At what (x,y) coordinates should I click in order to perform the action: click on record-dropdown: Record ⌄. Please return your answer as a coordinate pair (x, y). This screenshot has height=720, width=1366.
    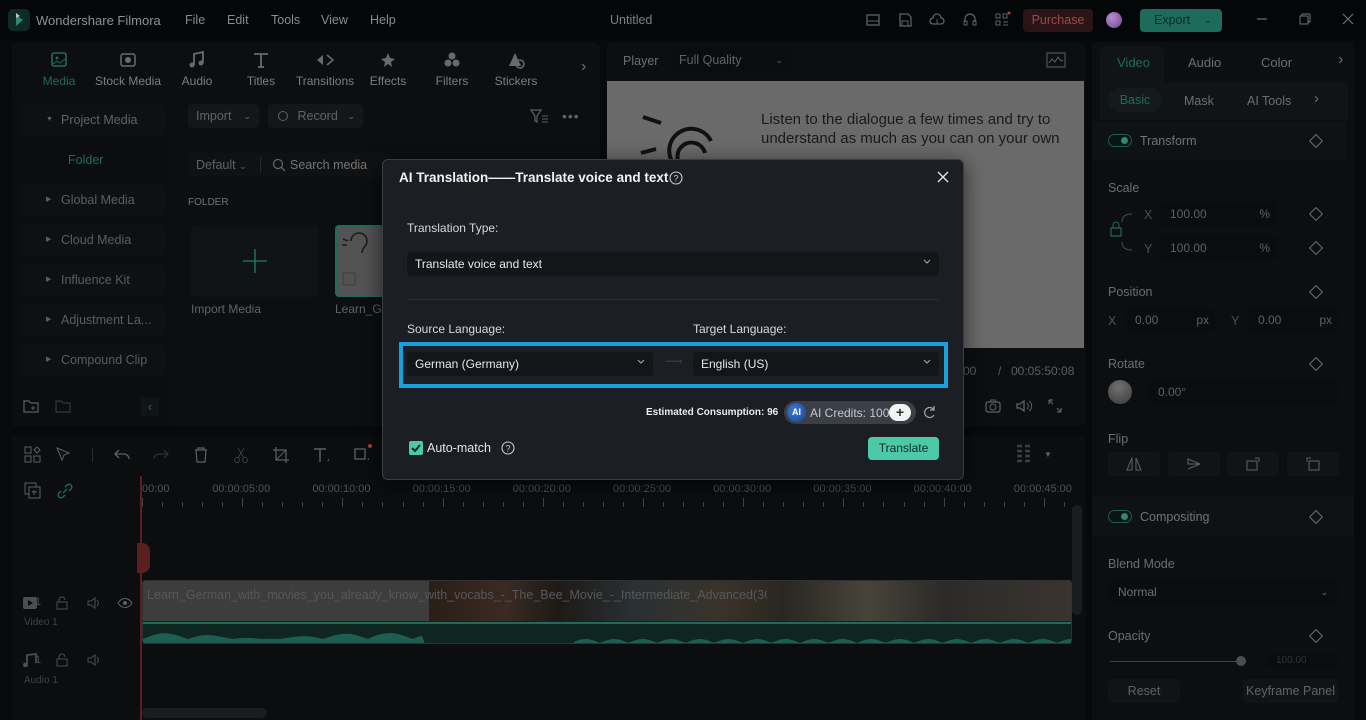
    Looking at the image, I should click on (315, 116).